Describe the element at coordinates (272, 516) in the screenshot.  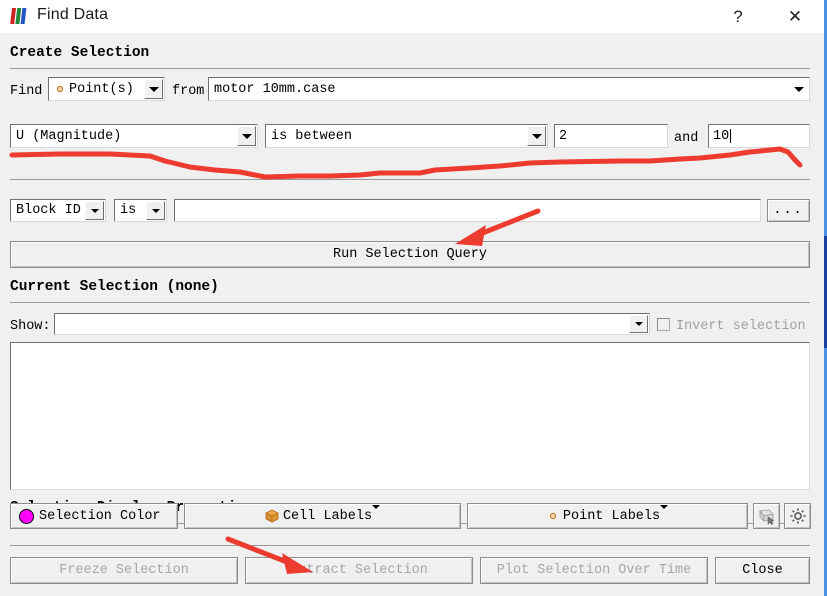
I see `cell-cube-icon` at that location.